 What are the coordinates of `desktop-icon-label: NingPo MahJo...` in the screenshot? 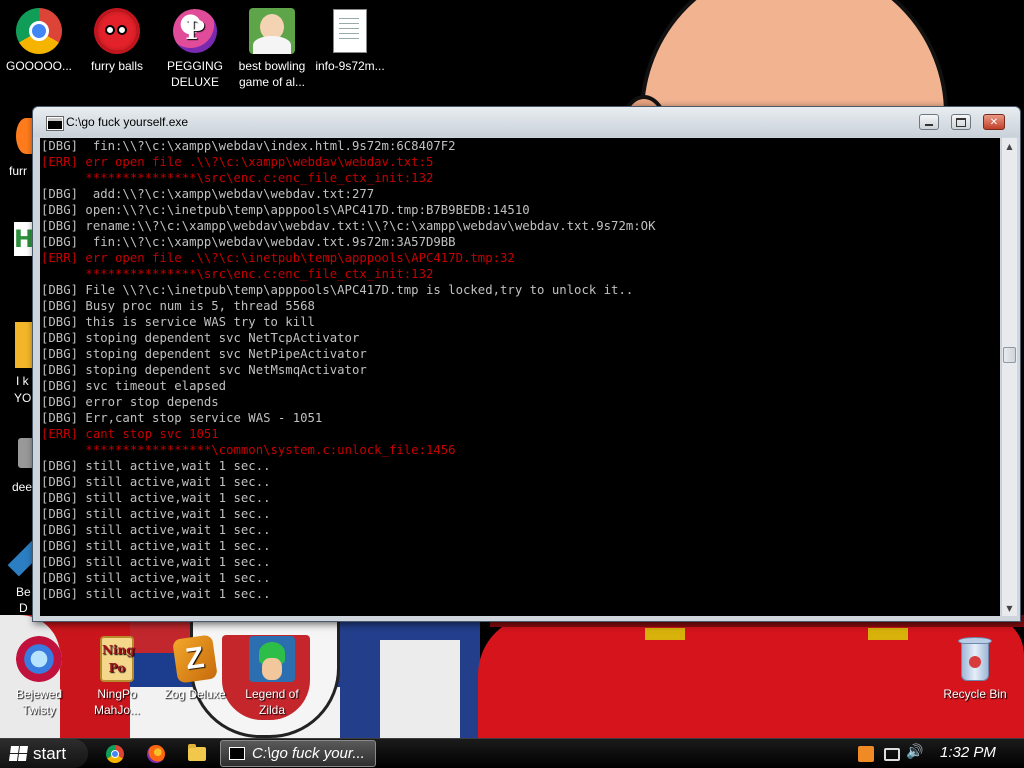 It's located at (117, 702).